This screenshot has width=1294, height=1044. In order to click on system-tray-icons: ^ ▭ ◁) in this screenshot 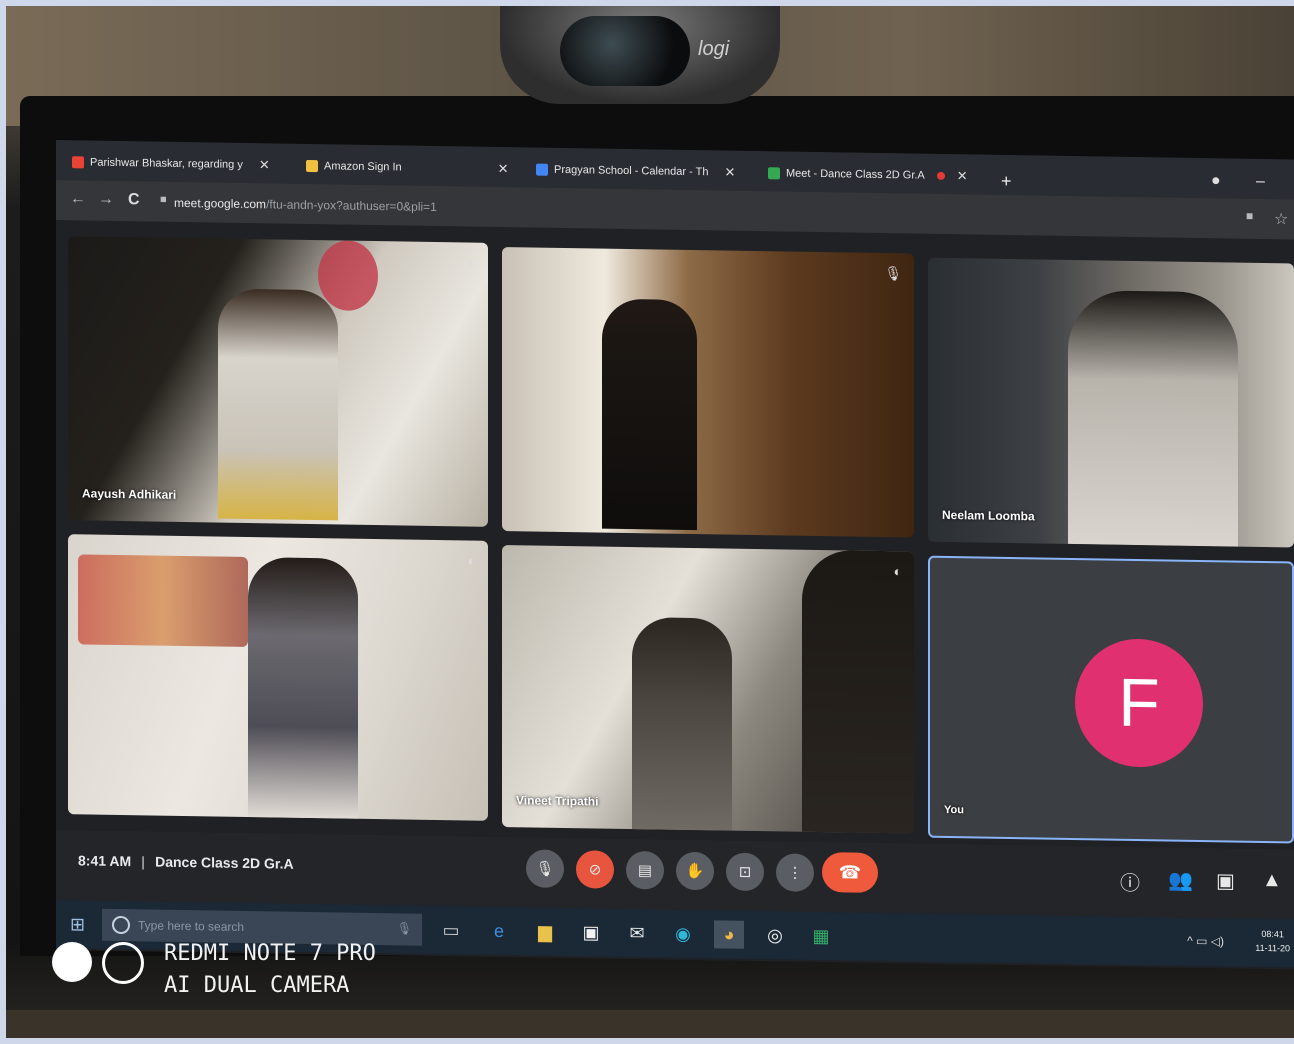, I will do `click(1205, 941)`.